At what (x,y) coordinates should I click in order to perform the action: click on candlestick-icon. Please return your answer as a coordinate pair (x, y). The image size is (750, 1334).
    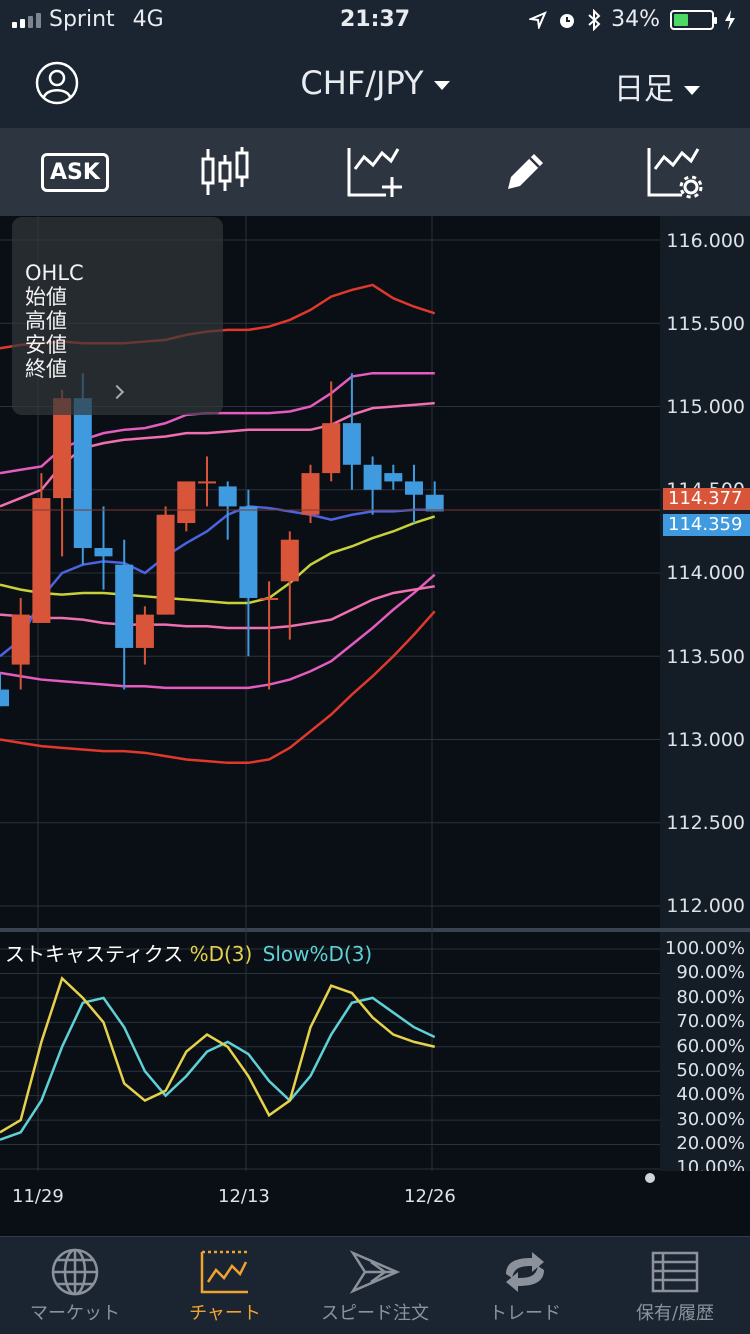
    Looking at the image, I should click on (225, 171).